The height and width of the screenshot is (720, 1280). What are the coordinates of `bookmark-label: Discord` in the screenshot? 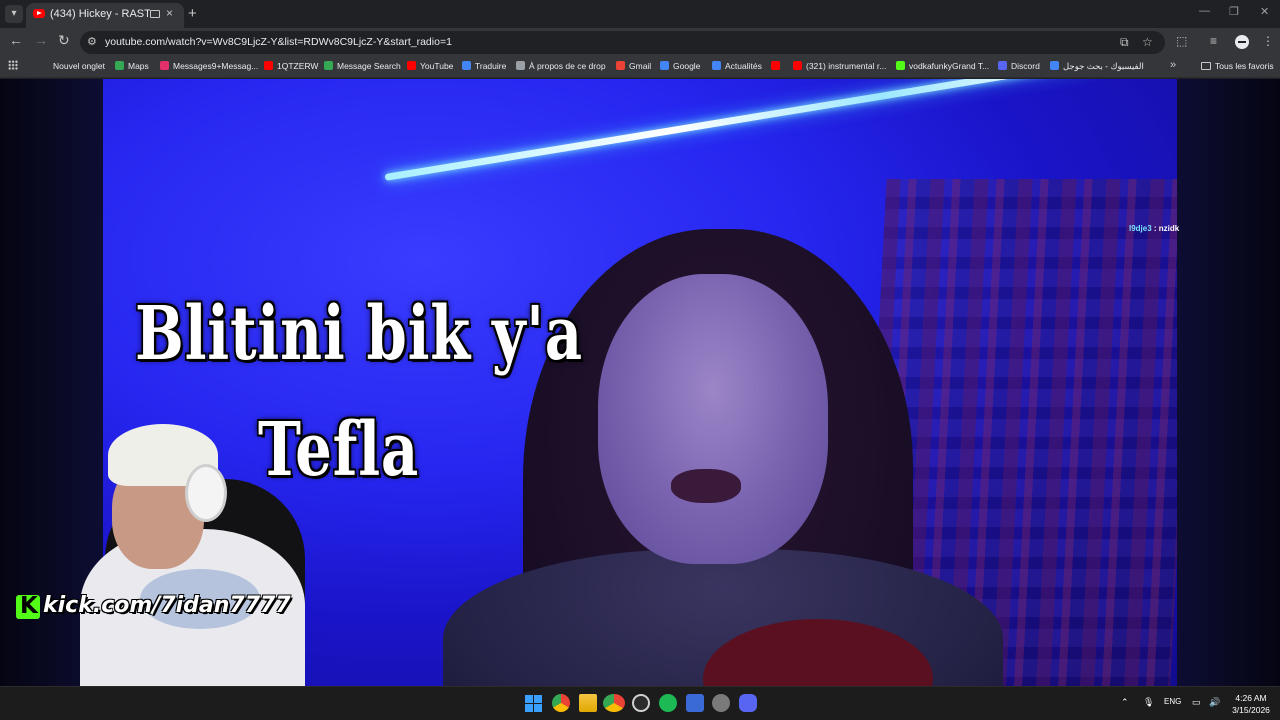 It's located at (1025, 66).